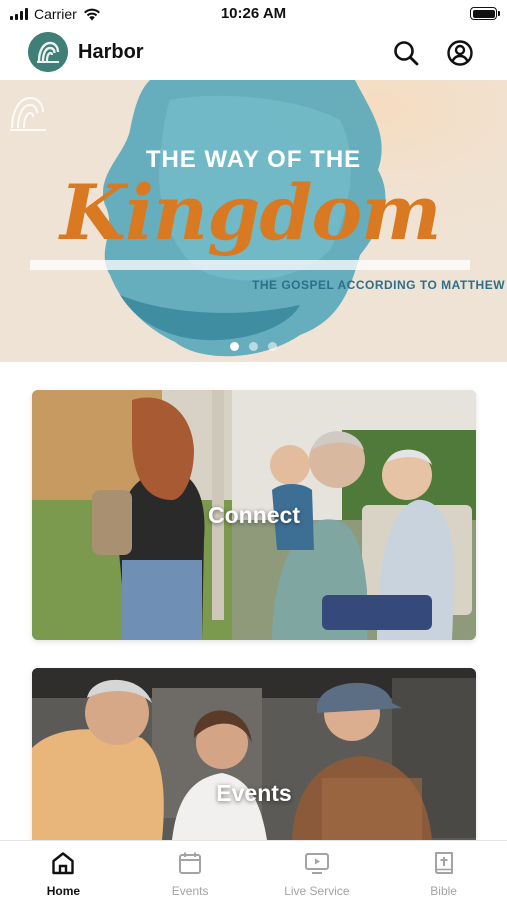  What do you see at coordinates (316, 863) in the screenshot?
I see `tv-play-icon` at bounding box center [316, 863].